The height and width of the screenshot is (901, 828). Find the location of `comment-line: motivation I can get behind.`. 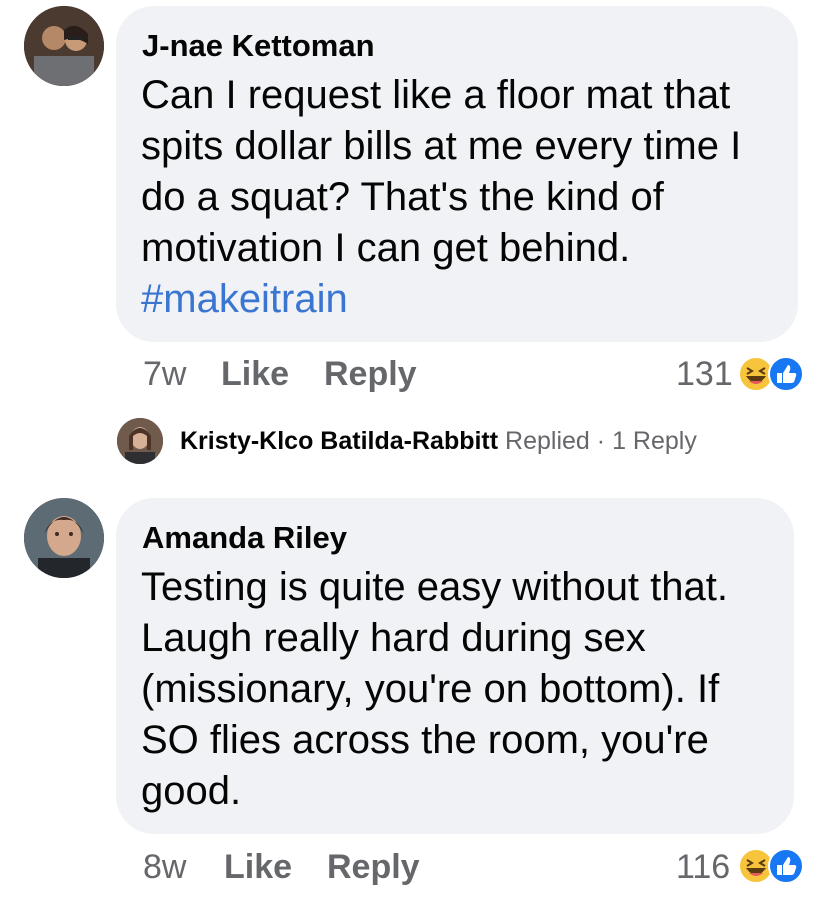

comment-line: motivation I can get behind. is located at coordinates (386, 248).